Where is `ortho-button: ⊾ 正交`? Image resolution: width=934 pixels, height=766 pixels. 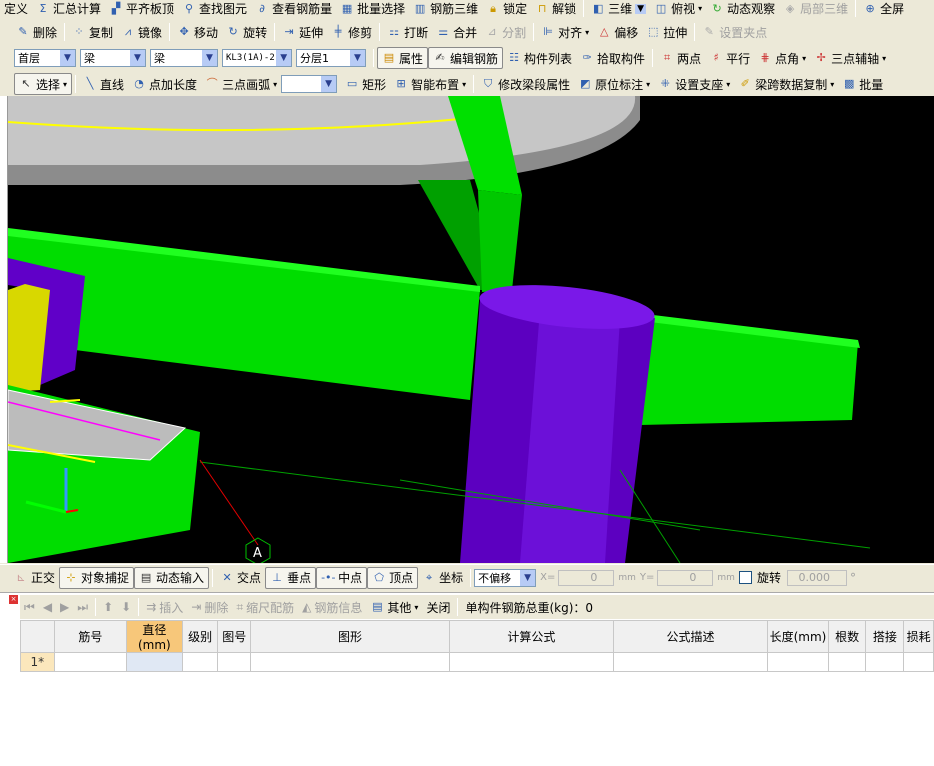
ortho-button: ⊾ 正交 is located at coordinates (34, 578).